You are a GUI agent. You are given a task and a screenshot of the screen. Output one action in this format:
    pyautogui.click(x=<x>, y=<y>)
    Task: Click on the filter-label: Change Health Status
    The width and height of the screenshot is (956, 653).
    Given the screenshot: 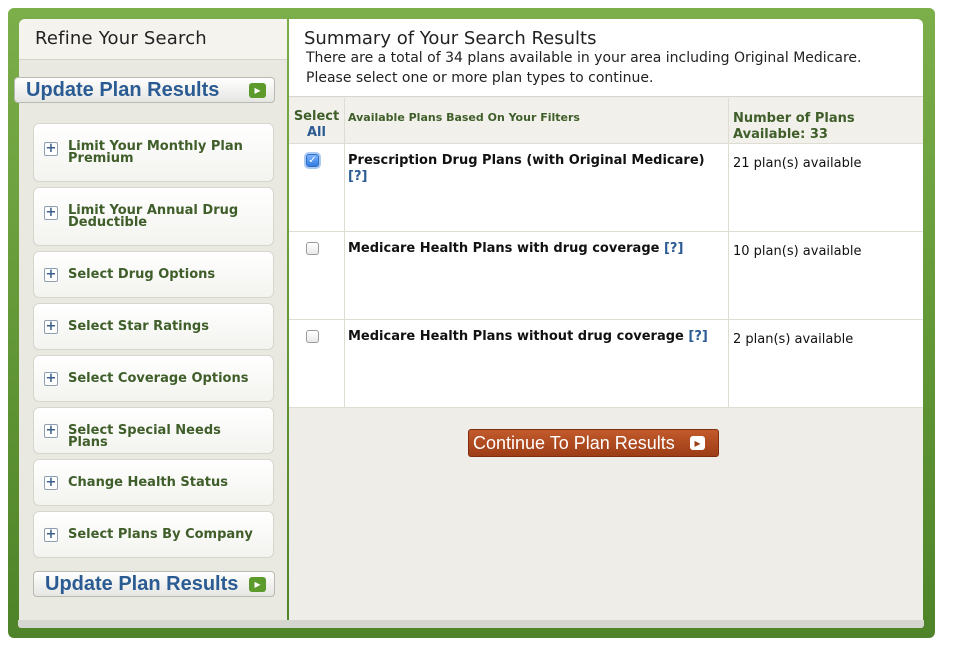 What is the action you would take?
    pyautogui.click(x=148, y=482)
    